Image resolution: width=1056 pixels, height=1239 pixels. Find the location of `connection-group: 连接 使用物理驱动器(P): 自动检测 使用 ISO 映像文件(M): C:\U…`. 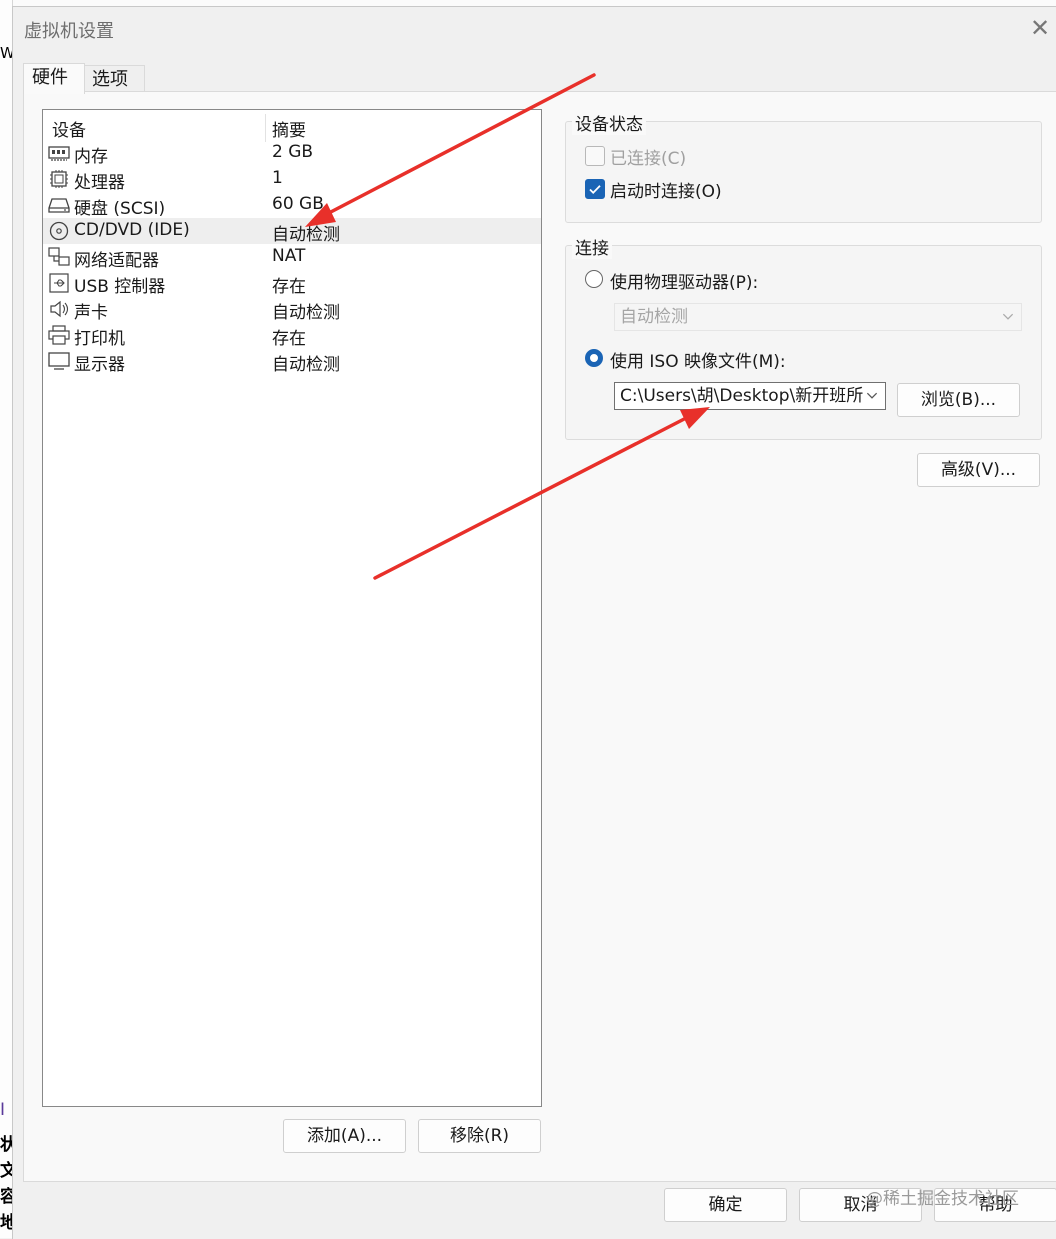

connection-group: 连接 使用物理驱动器(P): 自动检测 使用 ISO 映像文件(M): C:\U… is located at coordinates (803, 337).